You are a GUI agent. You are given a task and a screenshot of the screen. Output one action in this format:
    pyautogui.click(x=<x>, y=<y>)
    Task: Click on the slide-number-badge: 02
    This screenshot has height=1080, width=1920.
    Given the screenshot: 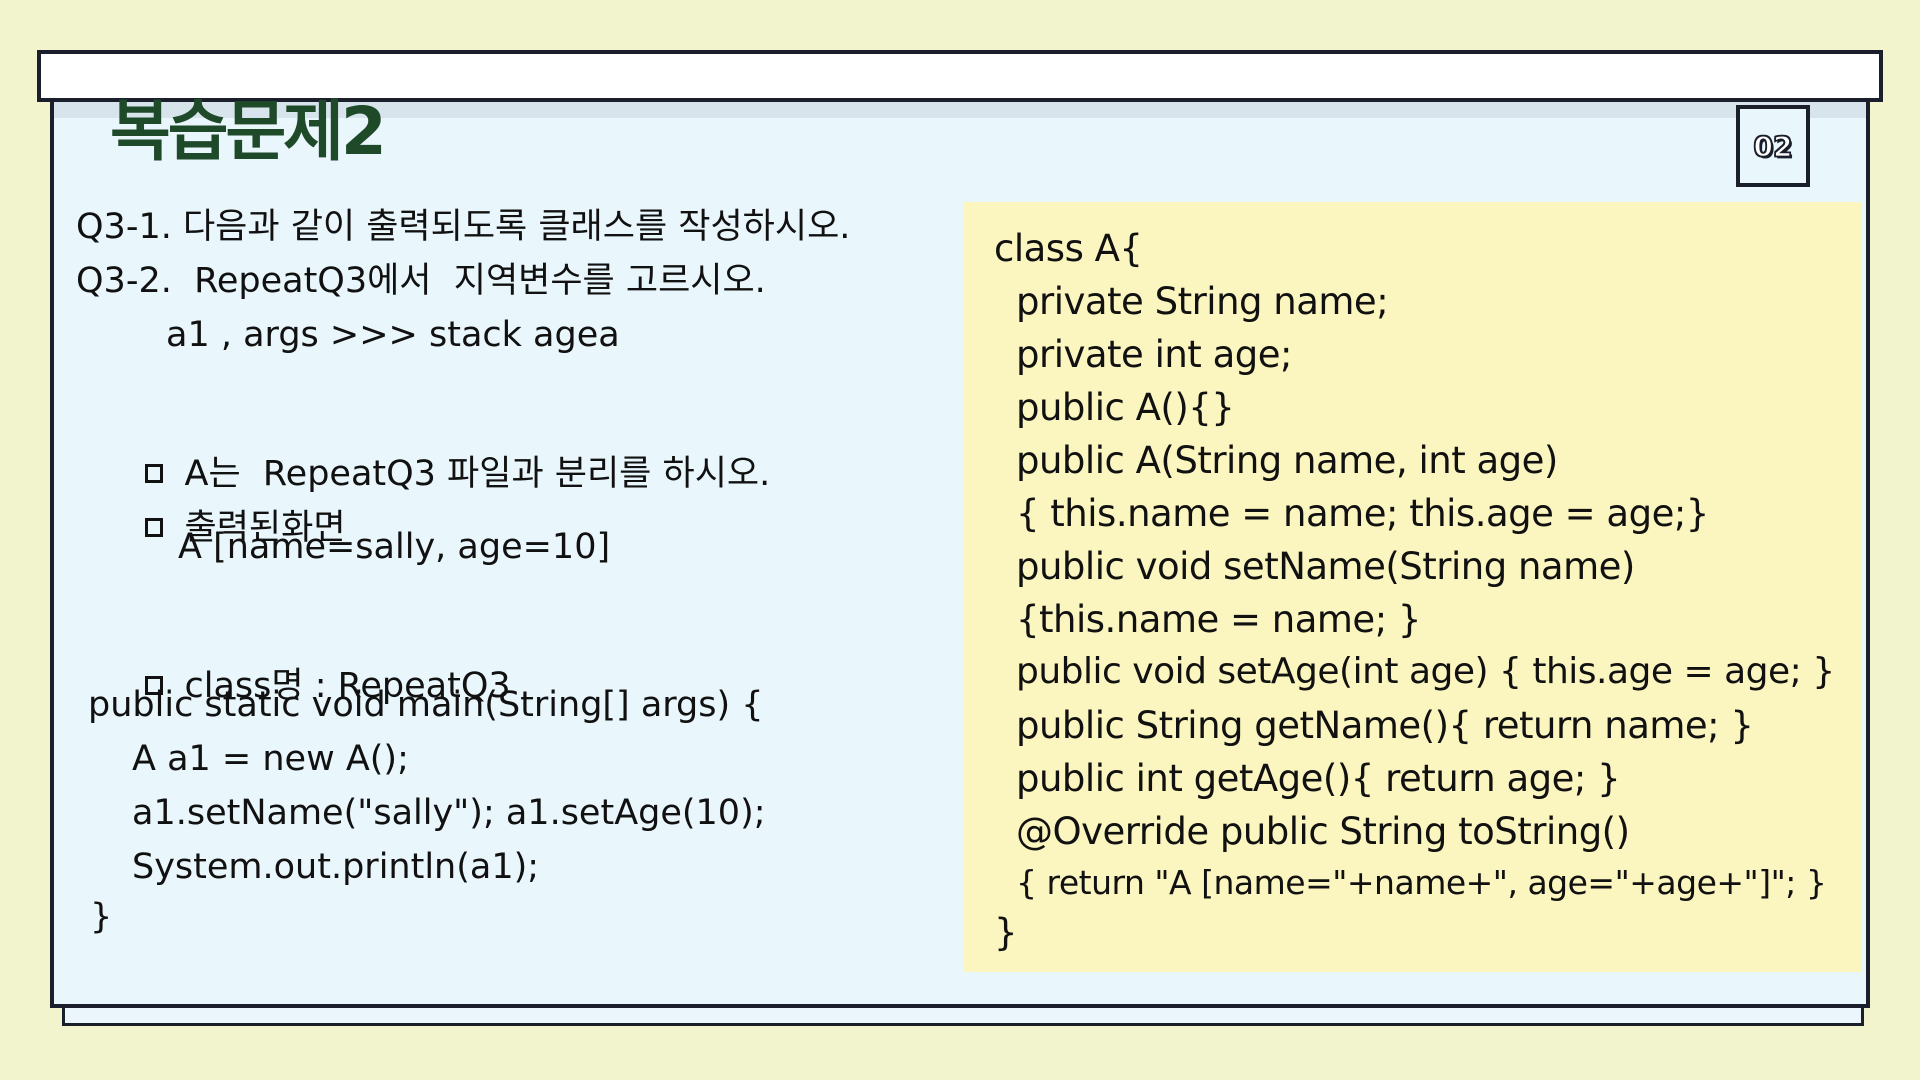 What is the action you would take?
    pyautogui.click(x=1773, y=146)
    